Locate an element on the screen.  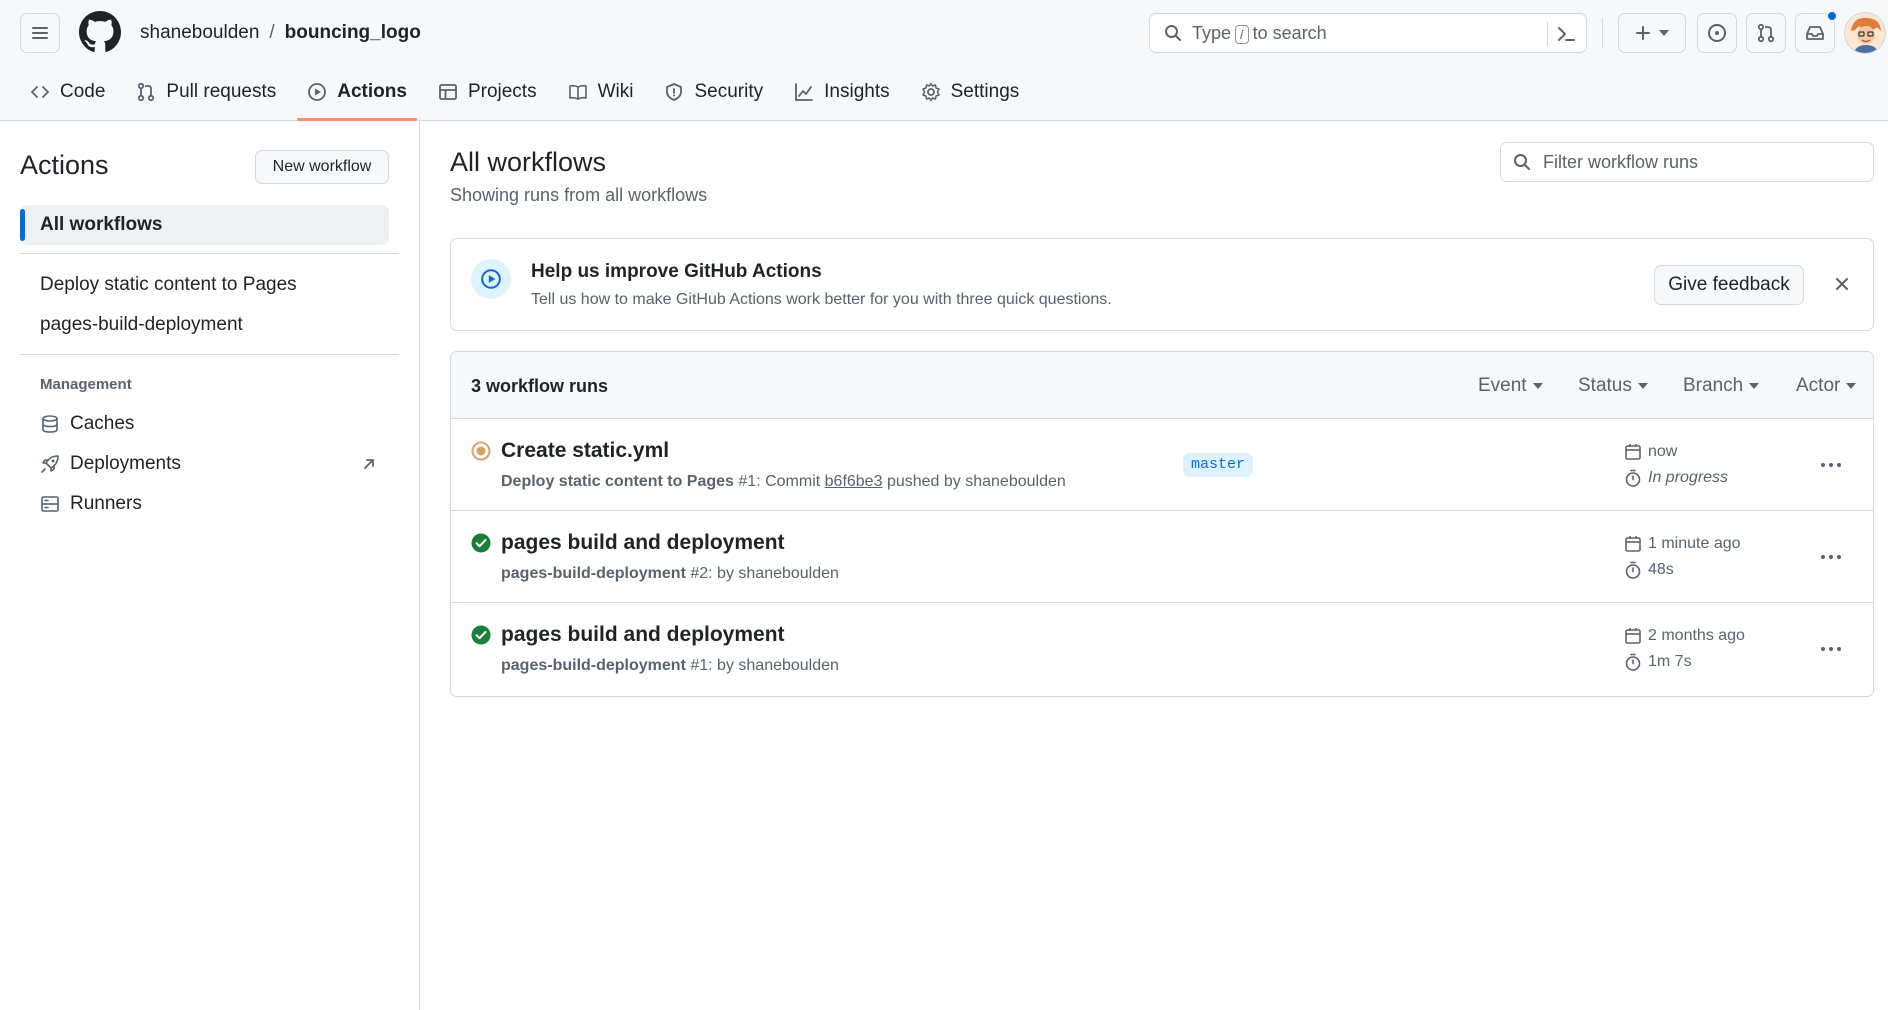
tab-security: Security is located at coordinates (713, 92).